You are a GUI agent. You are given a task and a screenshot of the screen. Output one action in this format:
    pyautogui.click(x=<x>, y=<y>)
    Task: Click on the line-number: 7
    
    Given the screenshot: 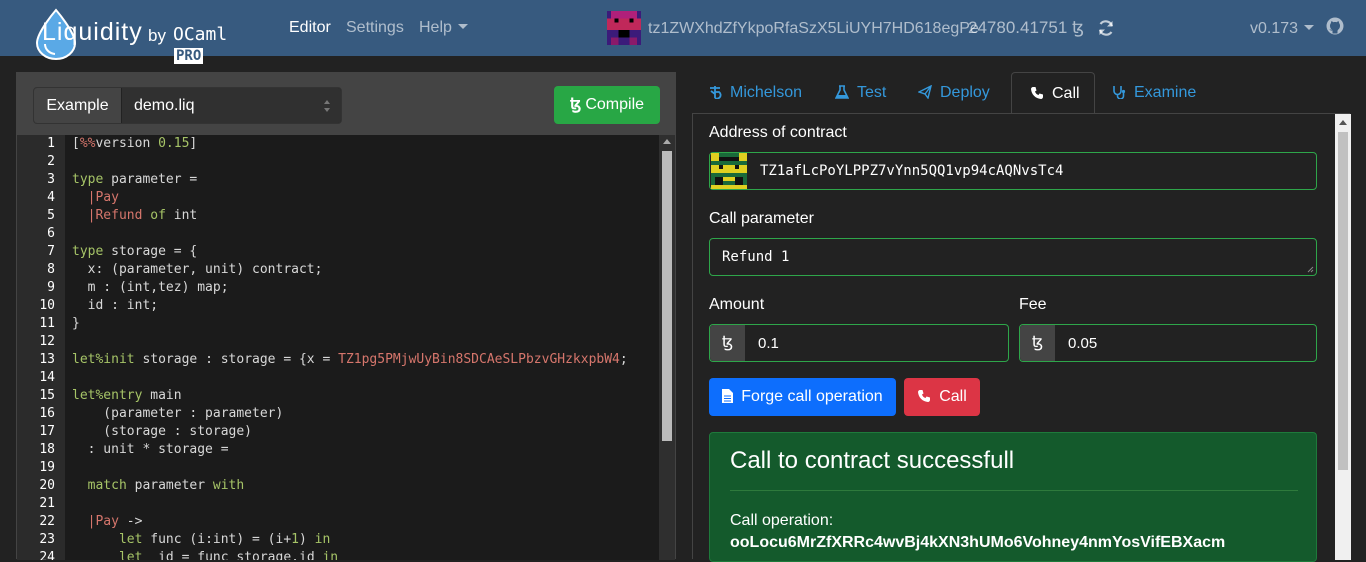 What is the action you would take?
    pyautogui.click(x=51, y=251)
    